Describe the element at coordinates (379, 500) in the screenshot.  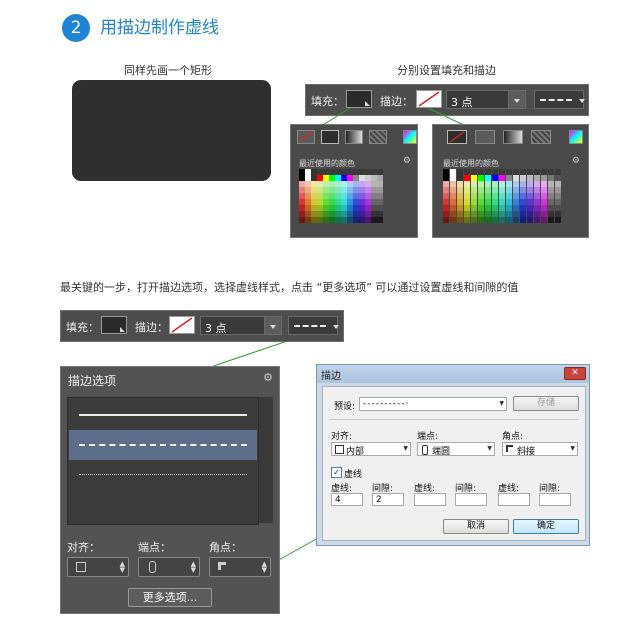
I see `gap1-value: 2` at that location.